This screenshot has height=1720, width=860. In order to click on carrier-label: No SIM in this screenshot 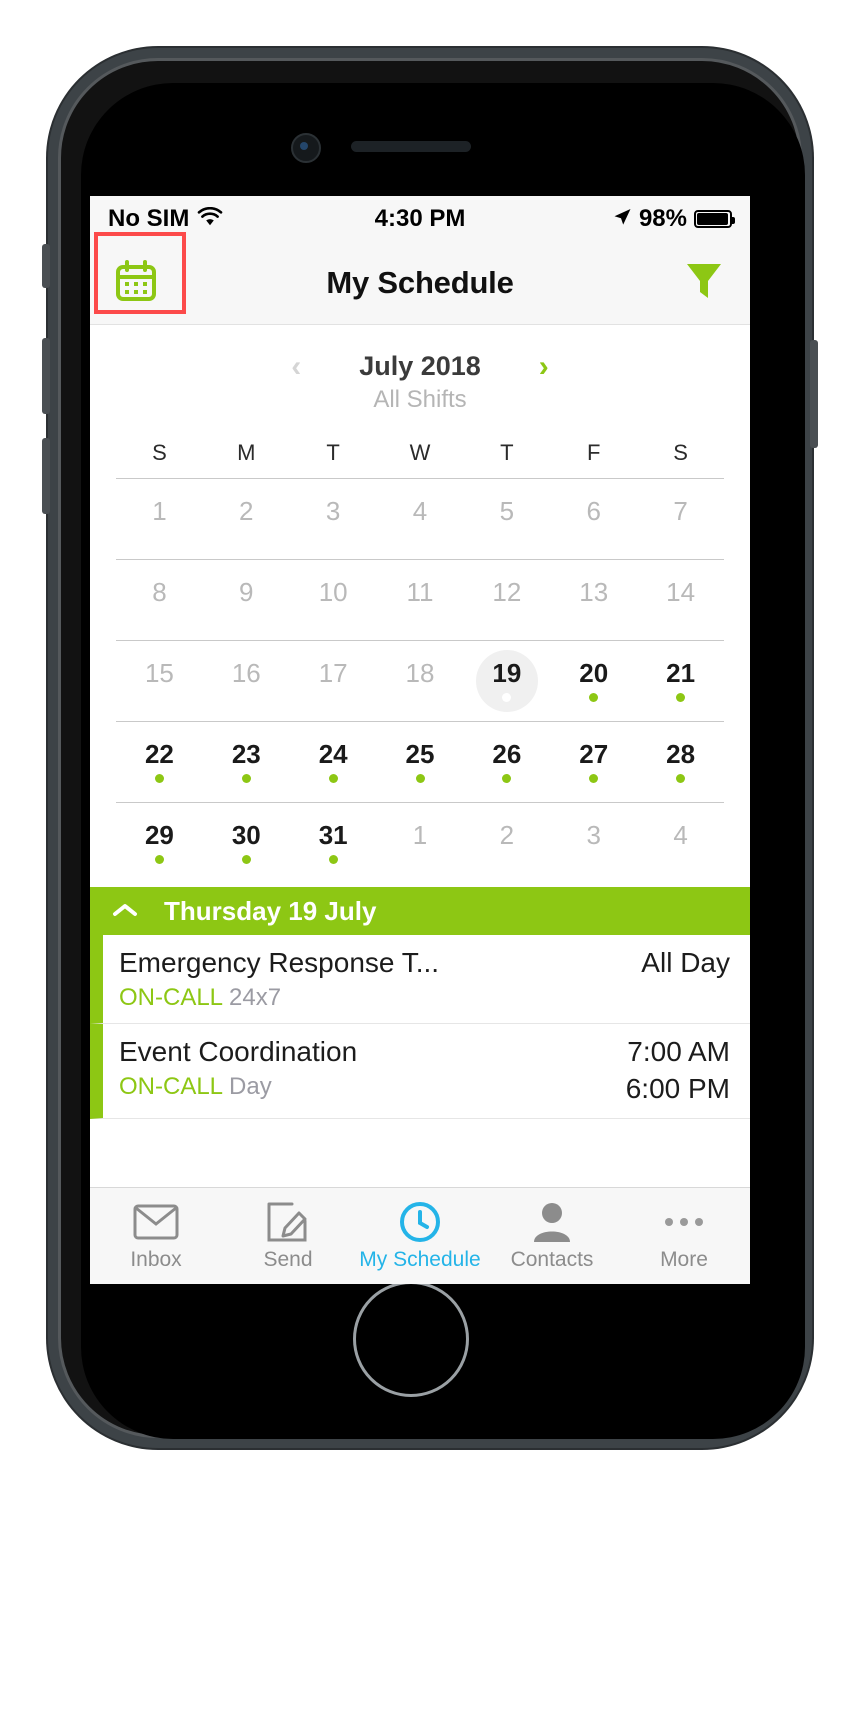, I will do `click(149, 218)`.